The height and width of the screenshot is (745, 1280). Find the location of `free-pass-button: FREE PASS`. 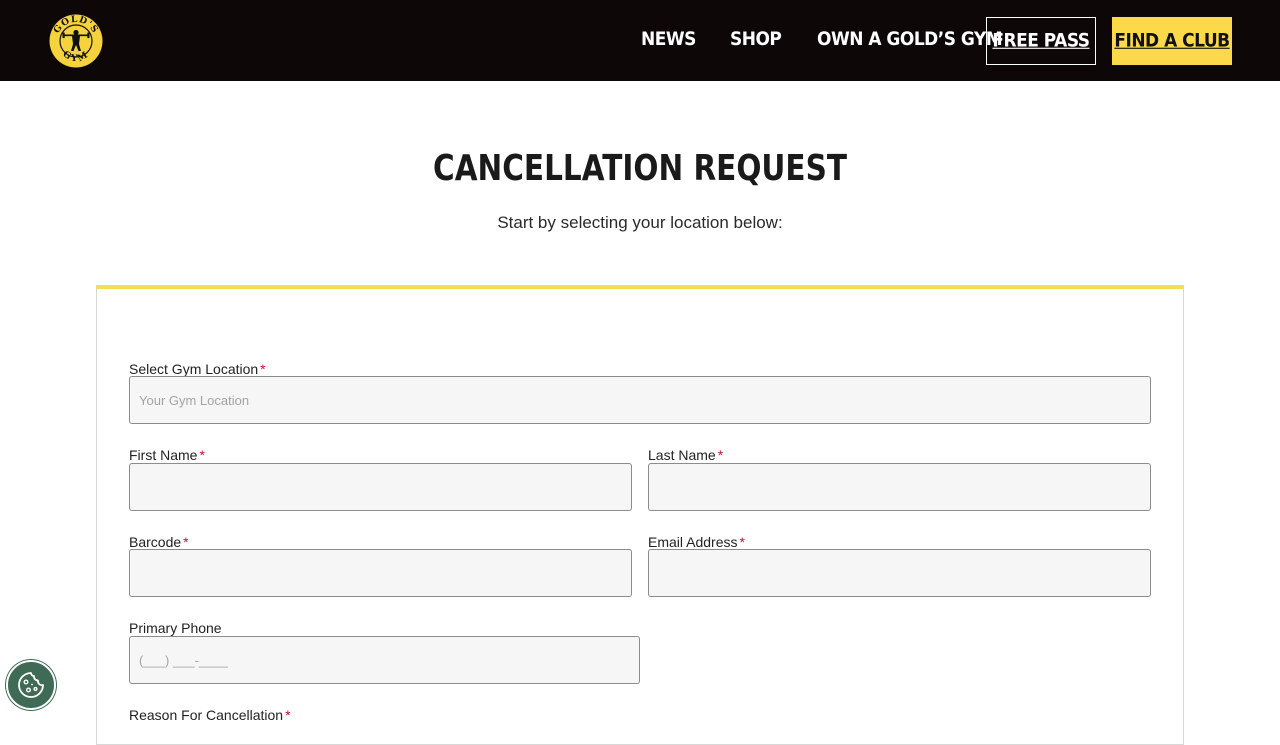

free-pass-button: FREE PASS is located at coordinates (1041, 41).